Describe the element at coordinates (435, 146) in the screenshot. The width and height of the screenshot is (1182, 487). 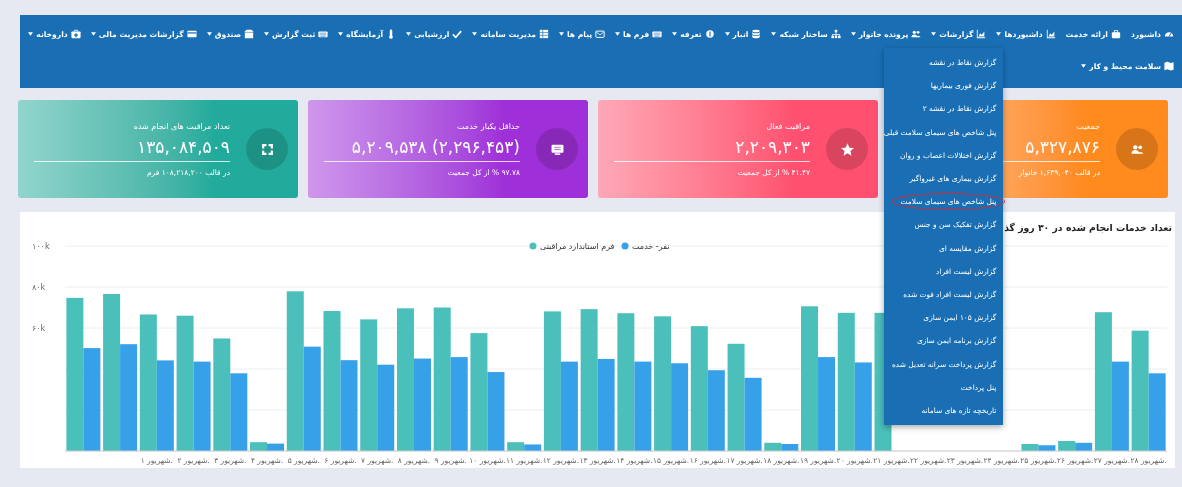
I see `card-value: (۲,۲۹۶,۴۵۳) ۵,۲۰۹,۵۳۸` at that location.